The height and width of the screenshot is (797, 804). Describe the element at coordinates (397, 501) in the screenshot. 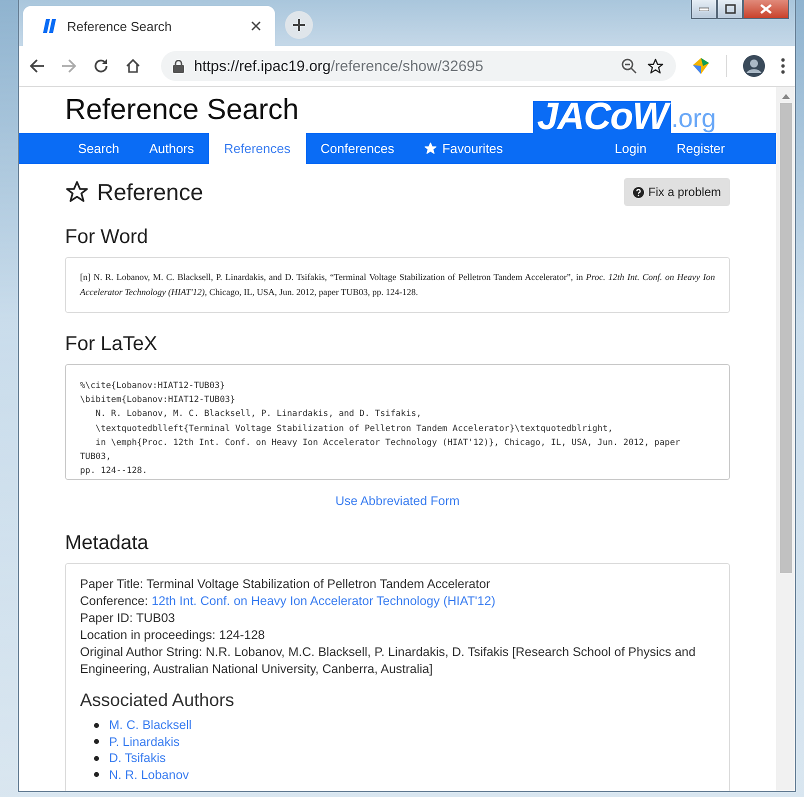

I see `abbreviated-form-link: Use Abbreviated Form` at that location.